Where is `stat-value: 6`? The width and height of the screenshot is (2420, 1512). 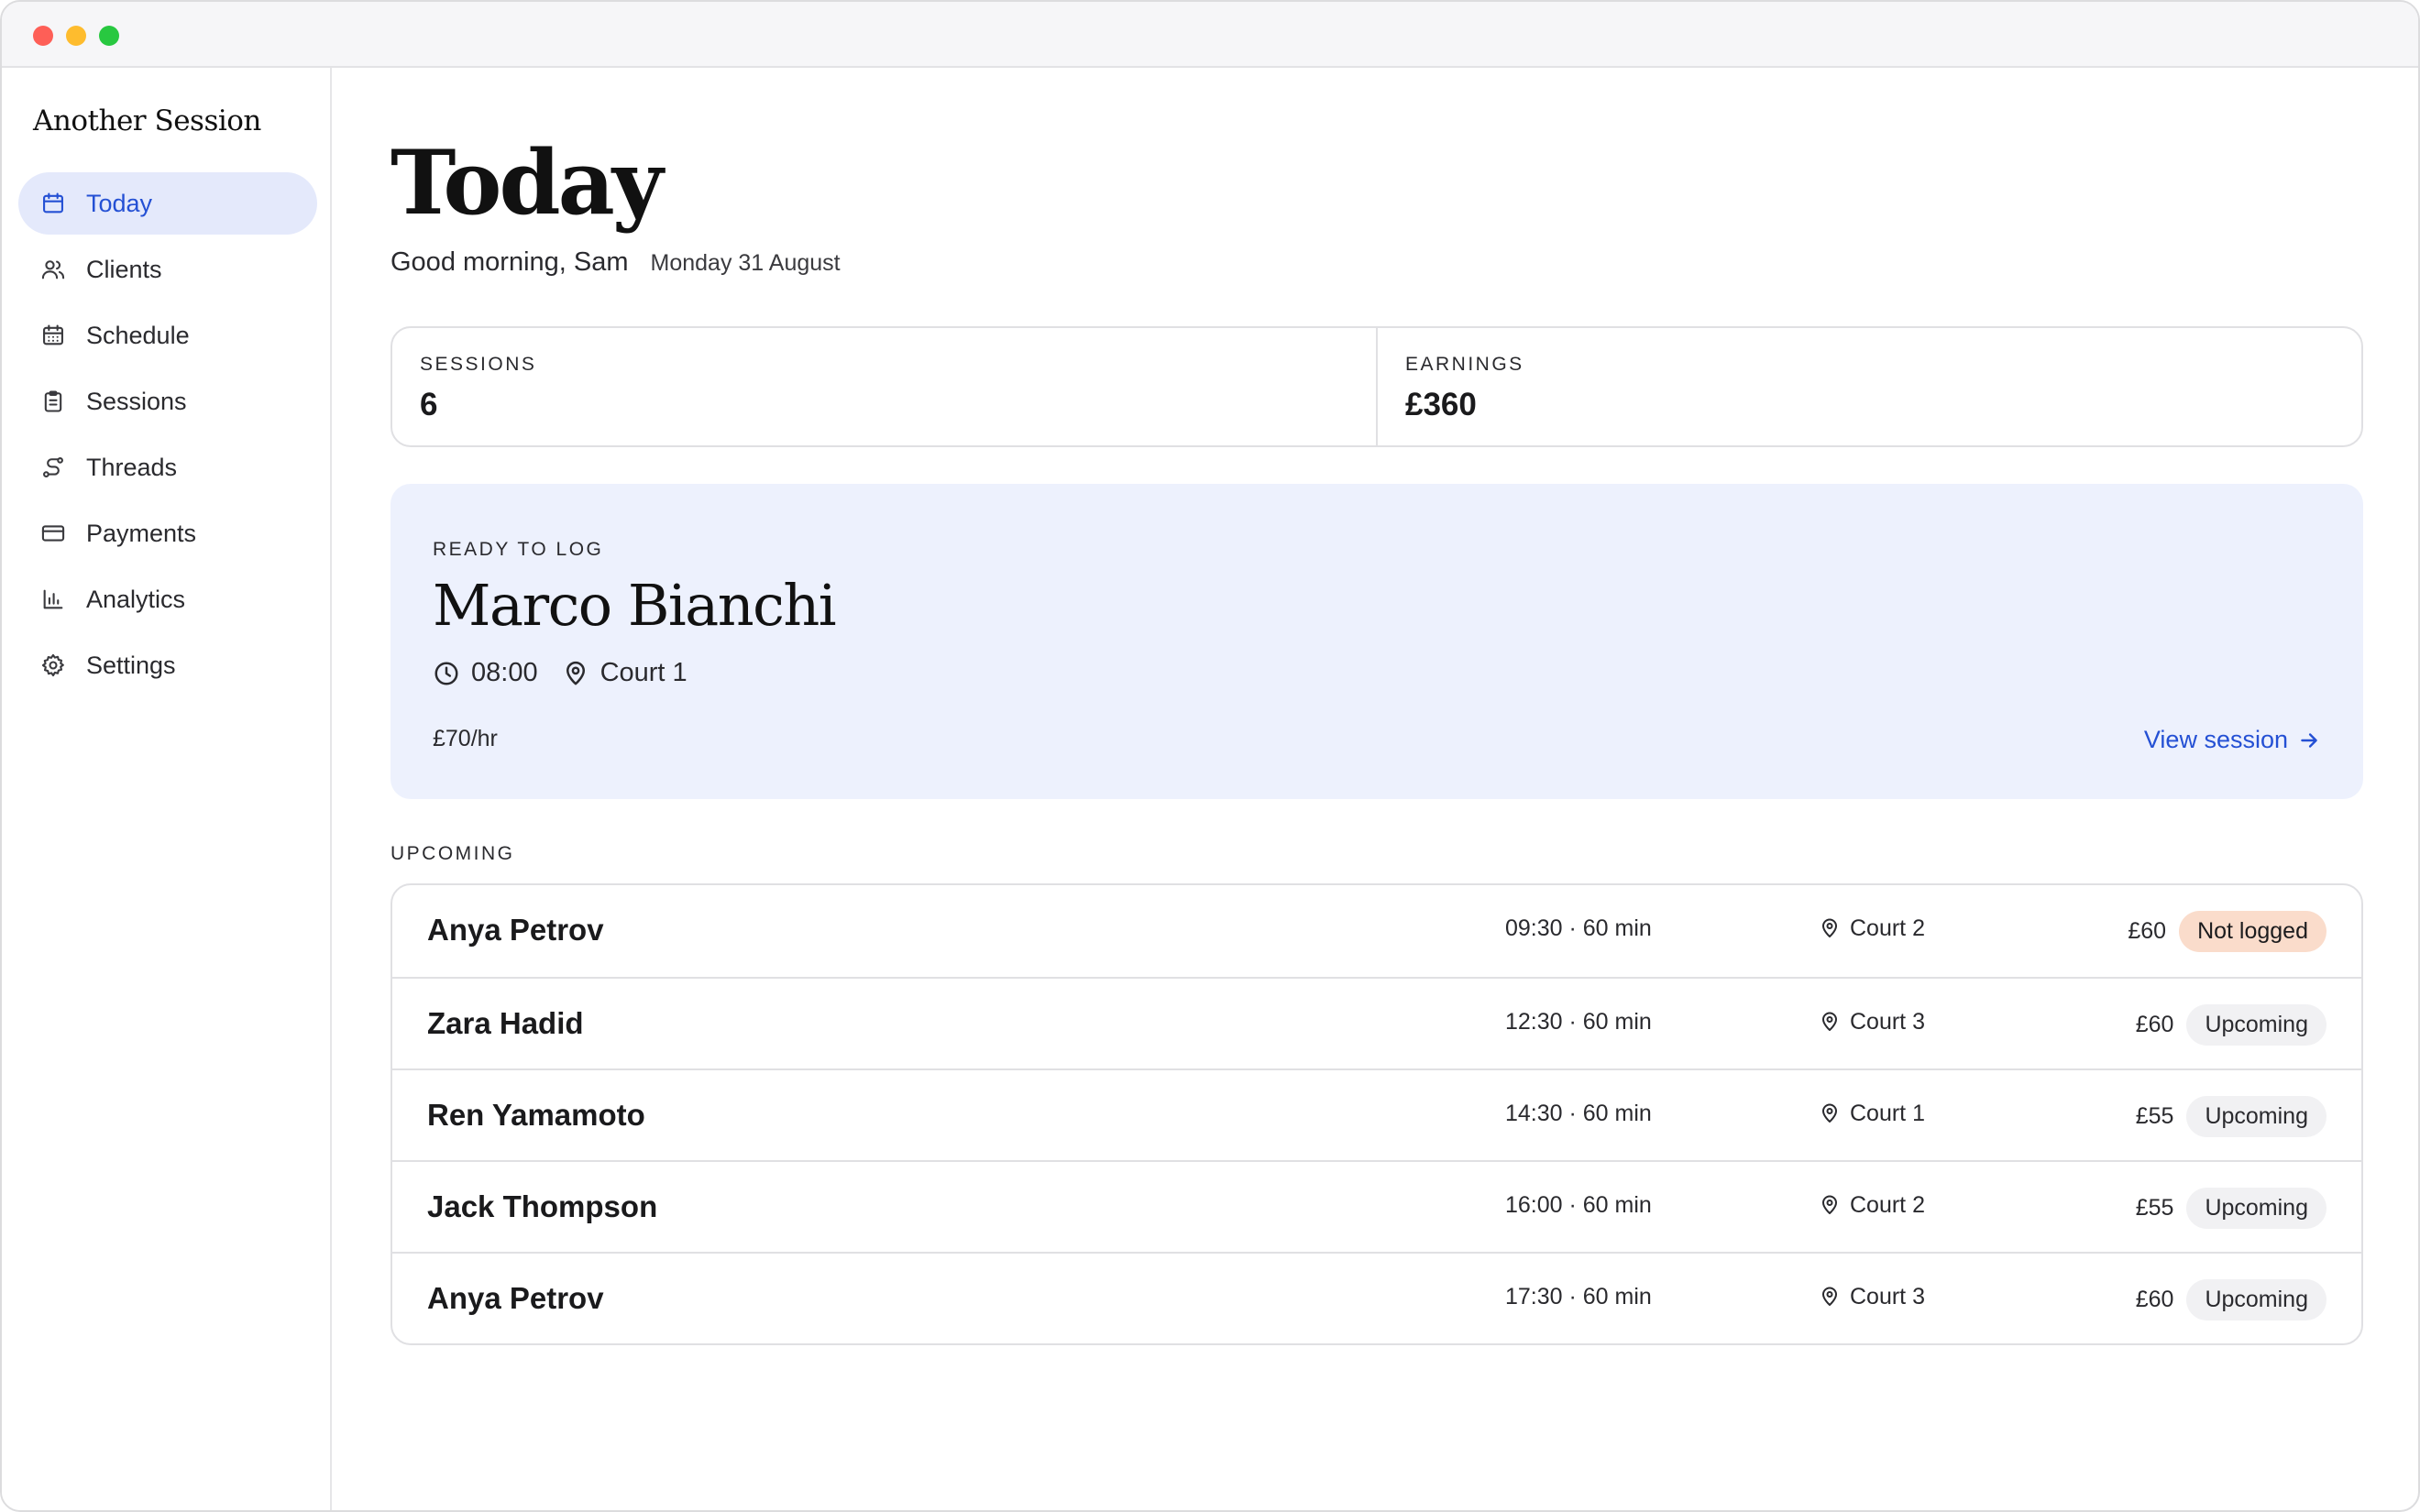
stat-value: 6 is located at coordinates (429, 404).